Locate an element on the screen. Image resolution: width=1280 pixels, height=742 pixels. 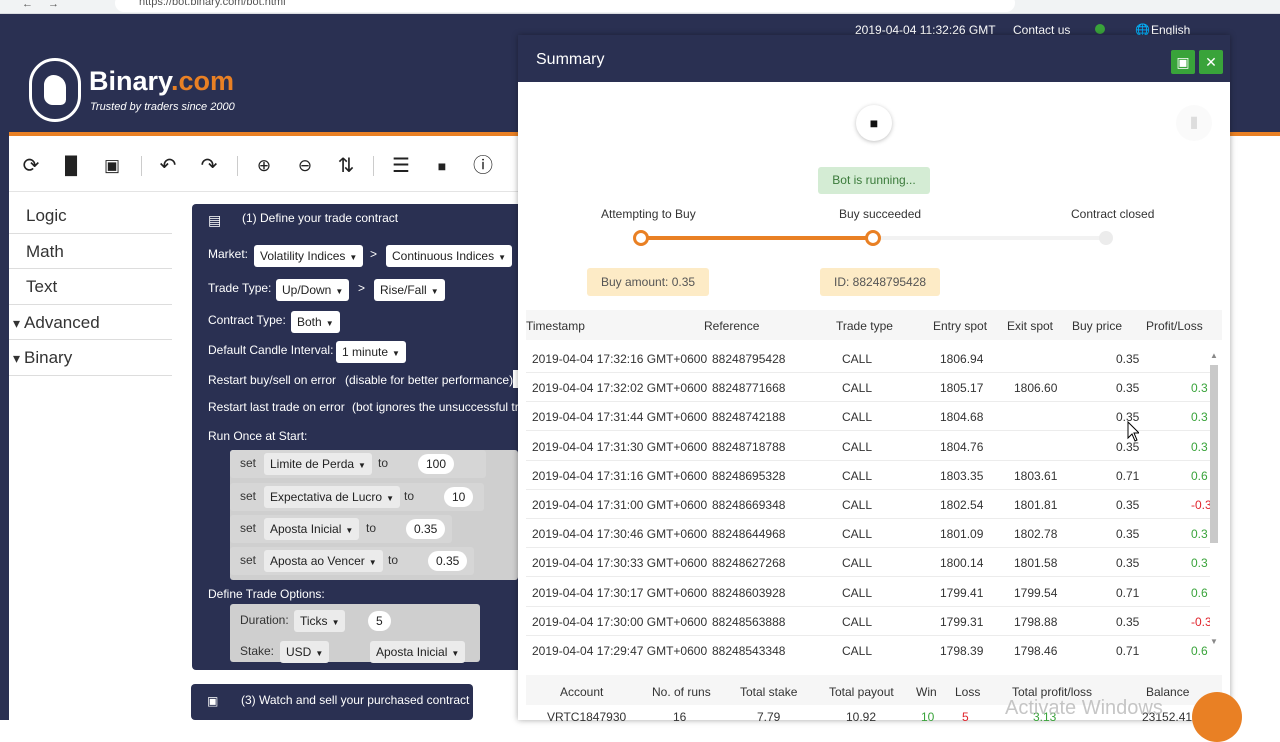
row-reference: 88248543348 is located at coordinates (749, 649).